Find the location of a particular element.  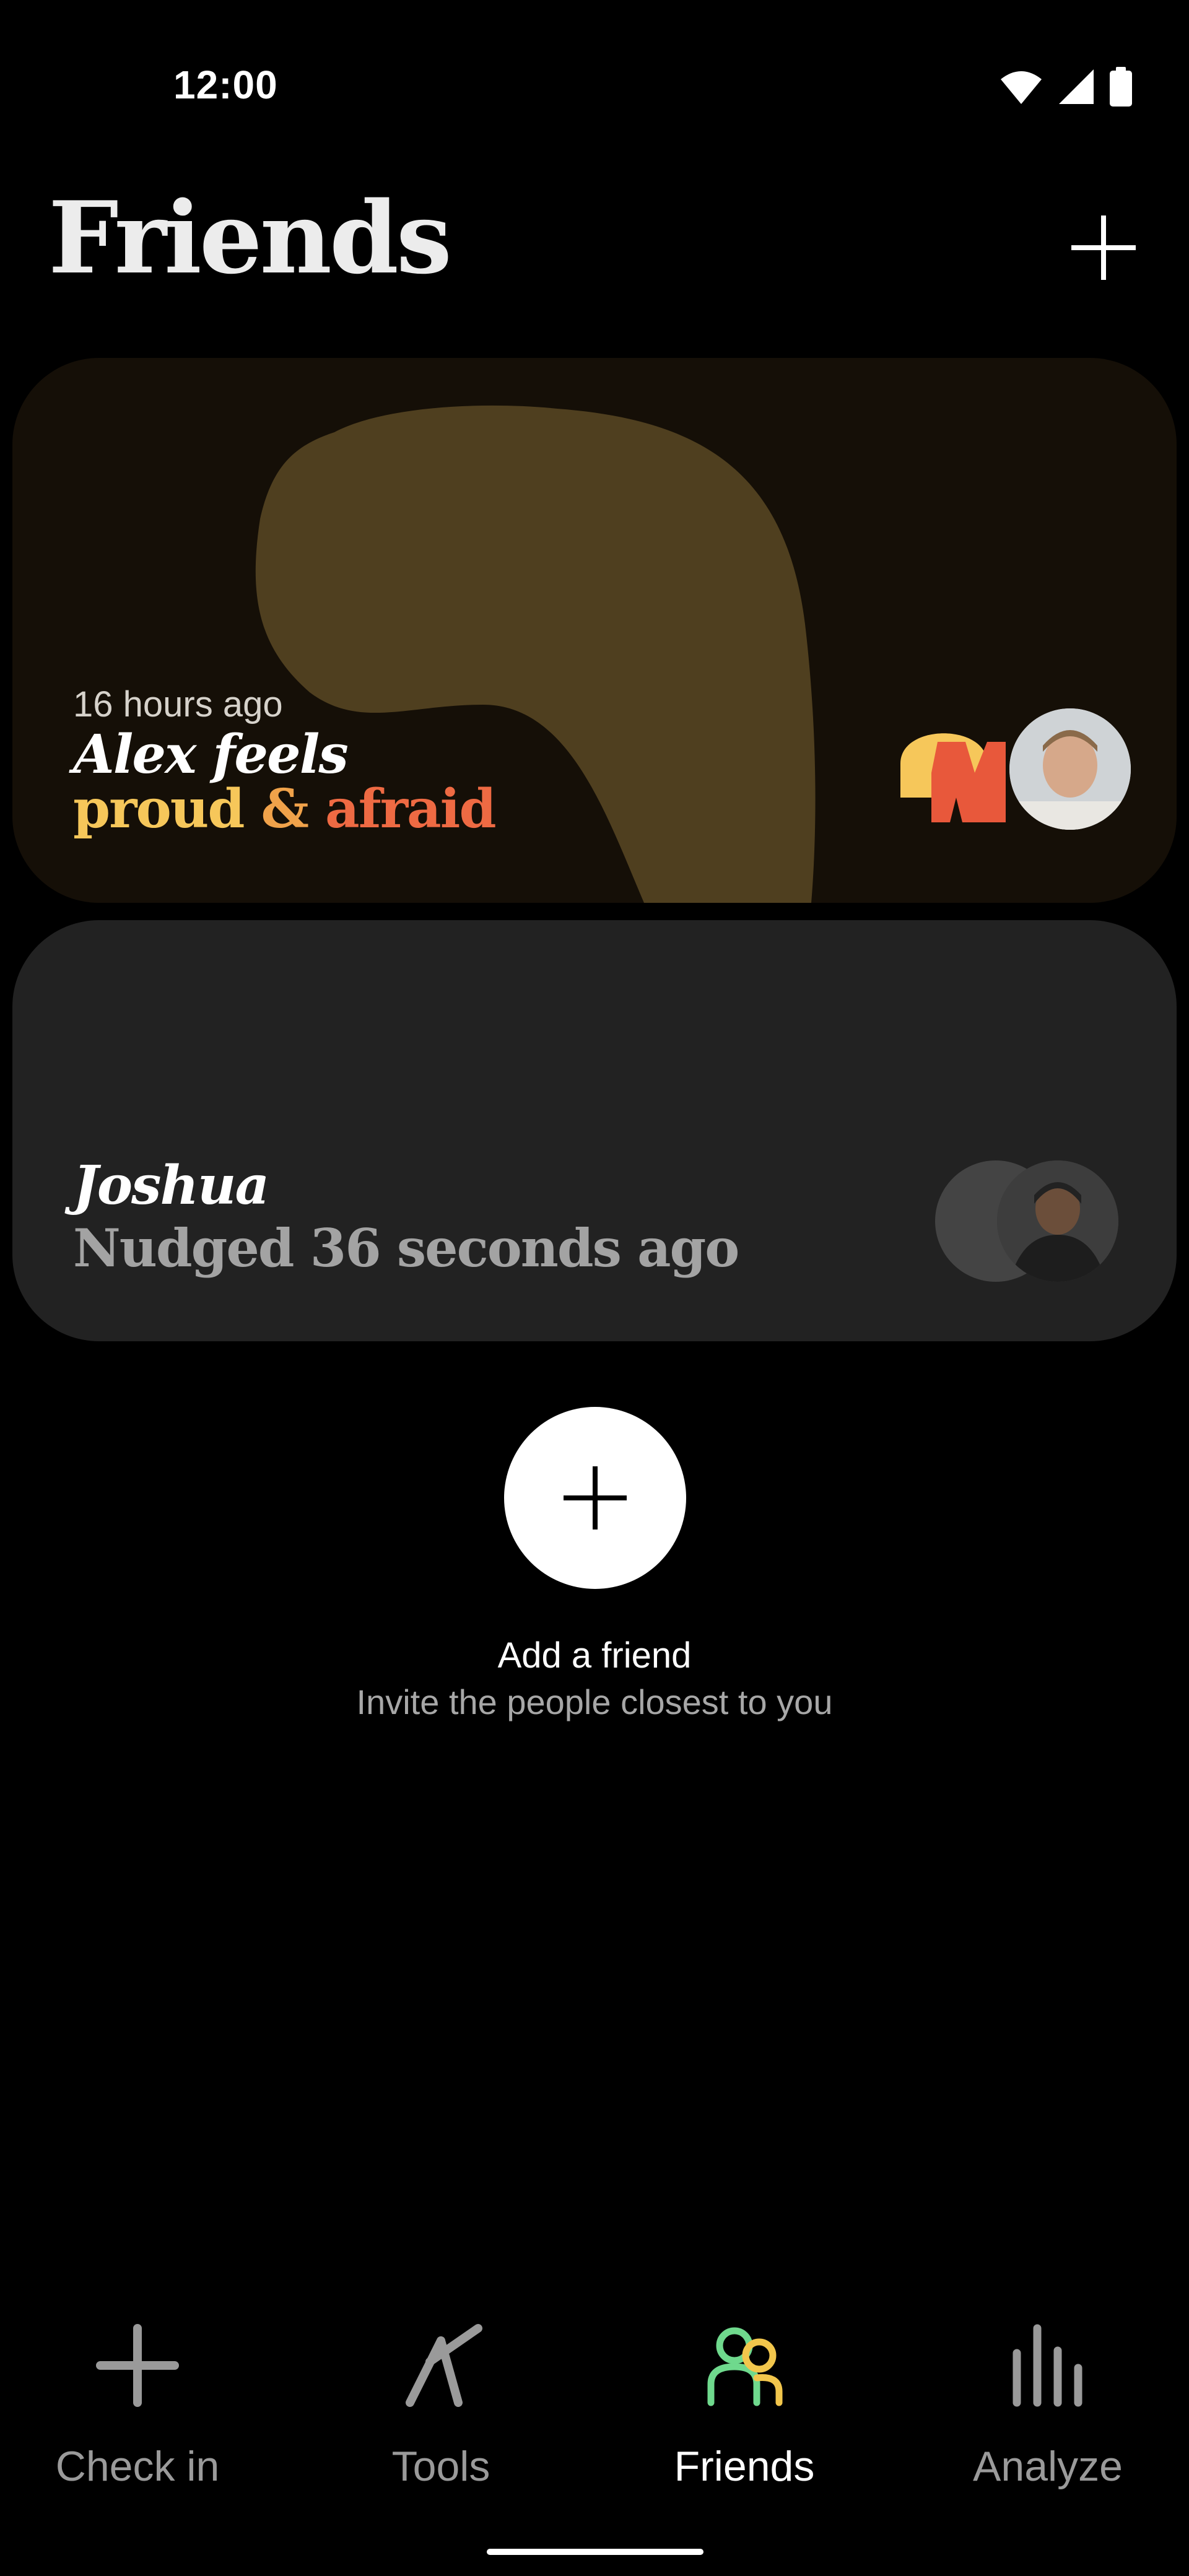

home-indicator is located at coordinates (595, 2552).